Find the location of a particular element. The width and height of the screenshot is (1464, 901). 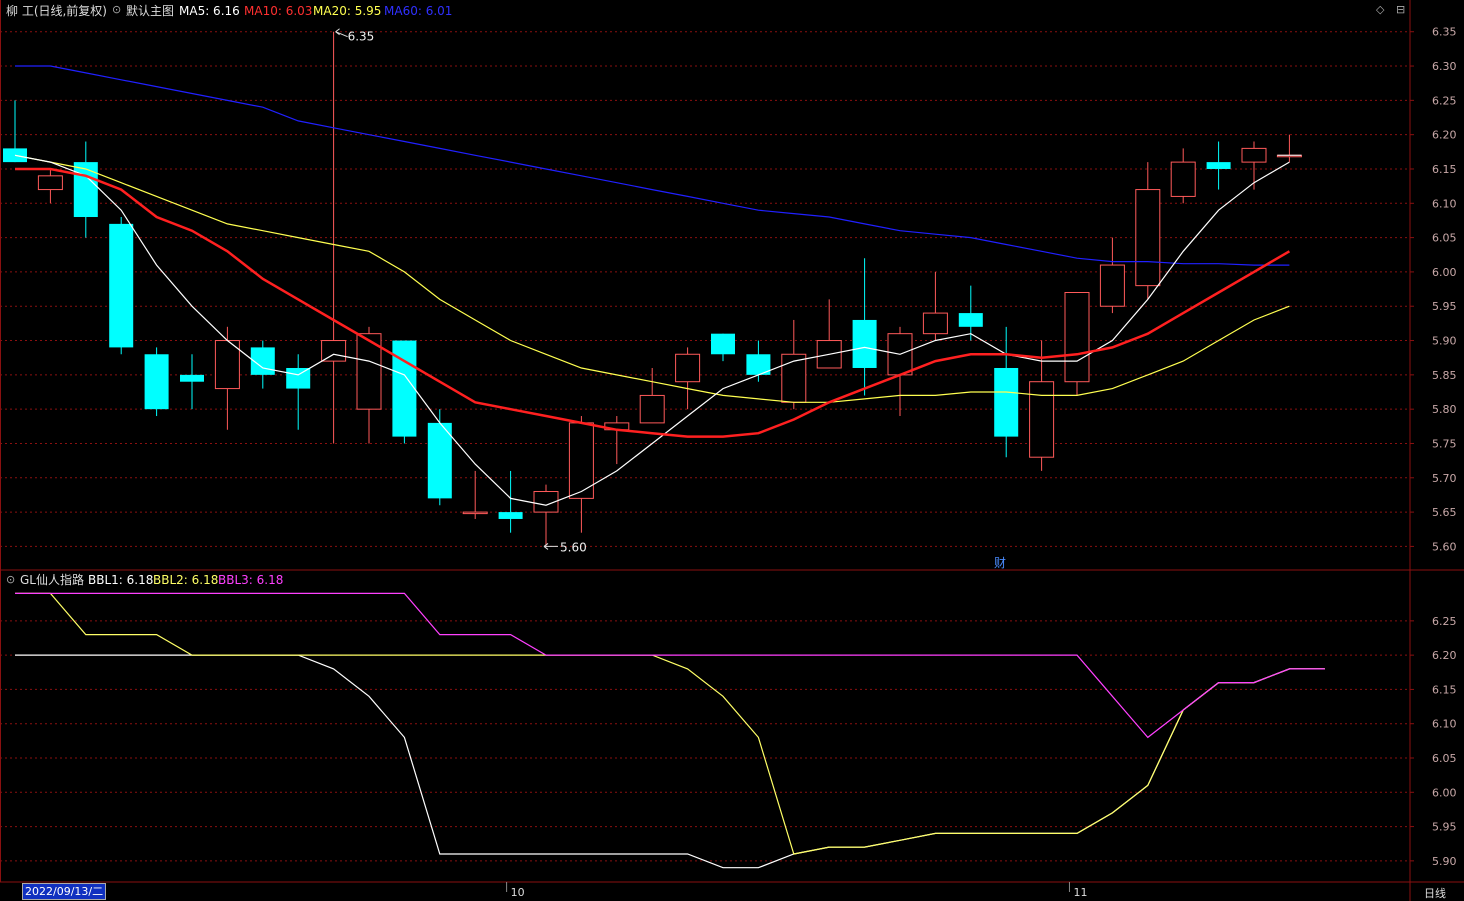

stock-title: 柳 工(日线,前复权) is located at coordinates (56, 11).